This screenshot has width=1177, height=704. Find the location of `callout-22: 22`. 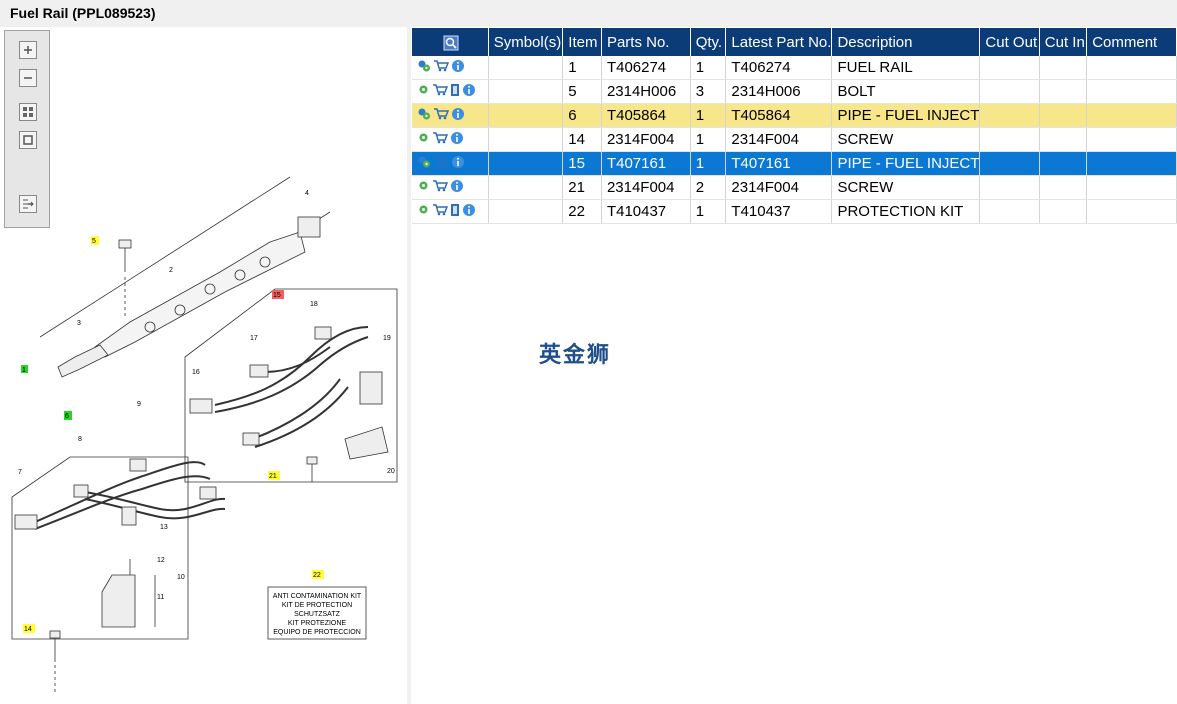

callout-22: 22 is located at coordinates (317, 575).